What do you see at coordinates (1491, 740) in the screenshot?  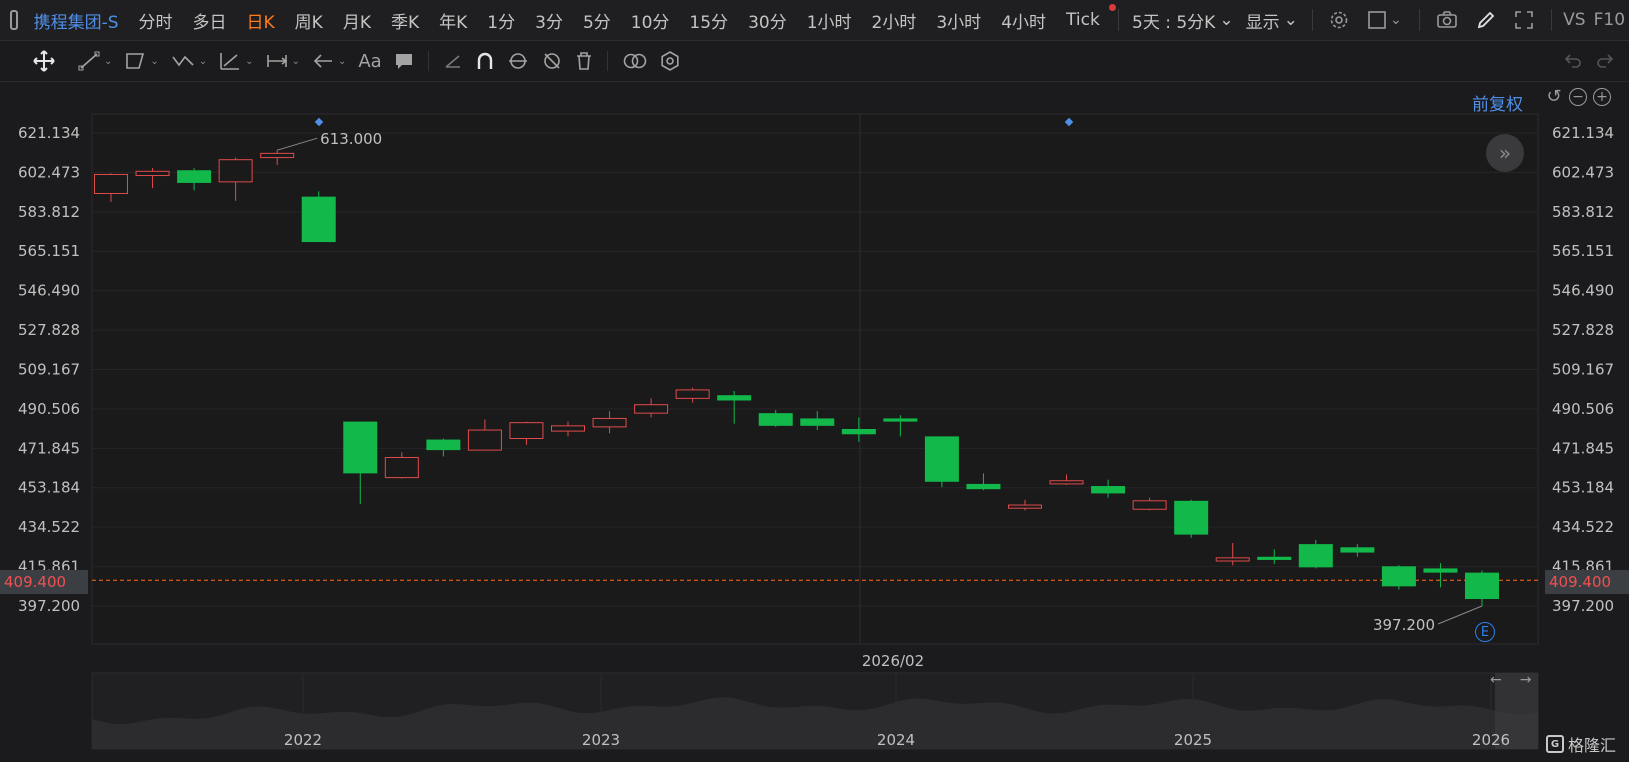 I see `navigator-year-label: 2026` at bounding box center [1491, 740].